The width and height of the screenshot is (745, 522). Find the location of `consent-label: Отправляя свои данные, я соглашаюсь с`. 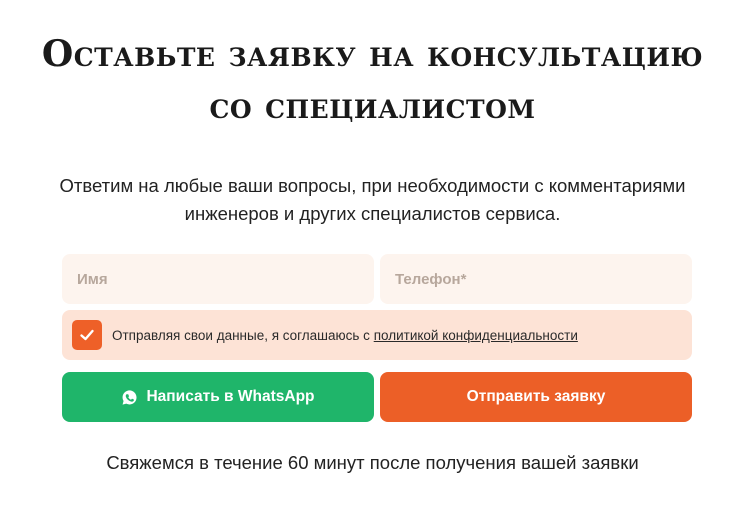

consent-label: Отправляя свои данные, я соглашаюсь с is located at coordinates (241, 335).